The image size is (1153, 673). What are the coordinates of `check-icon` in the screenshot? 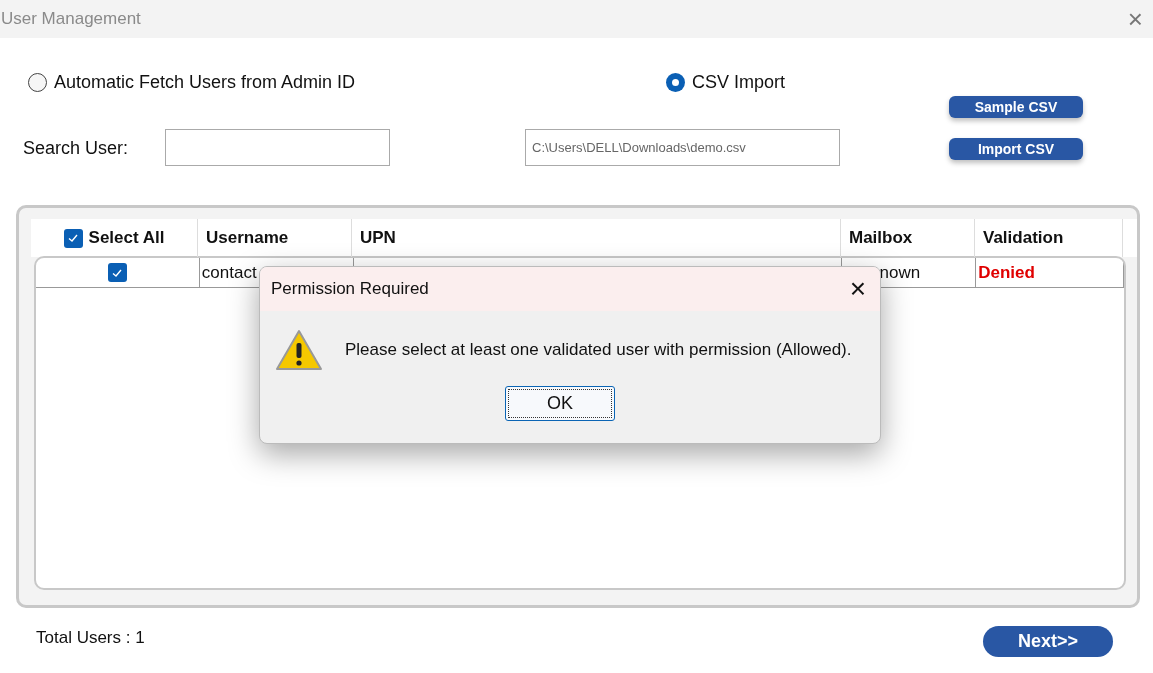 It's located at (73, 238).